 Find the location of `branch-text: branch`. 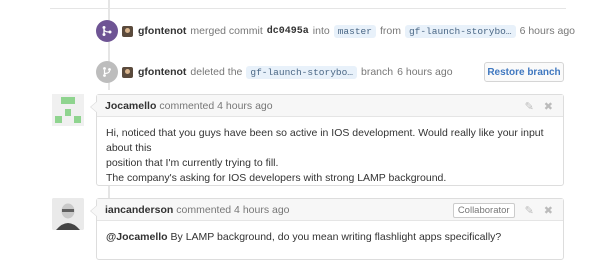

branch-text: branch is located at coordinates (377, 72).